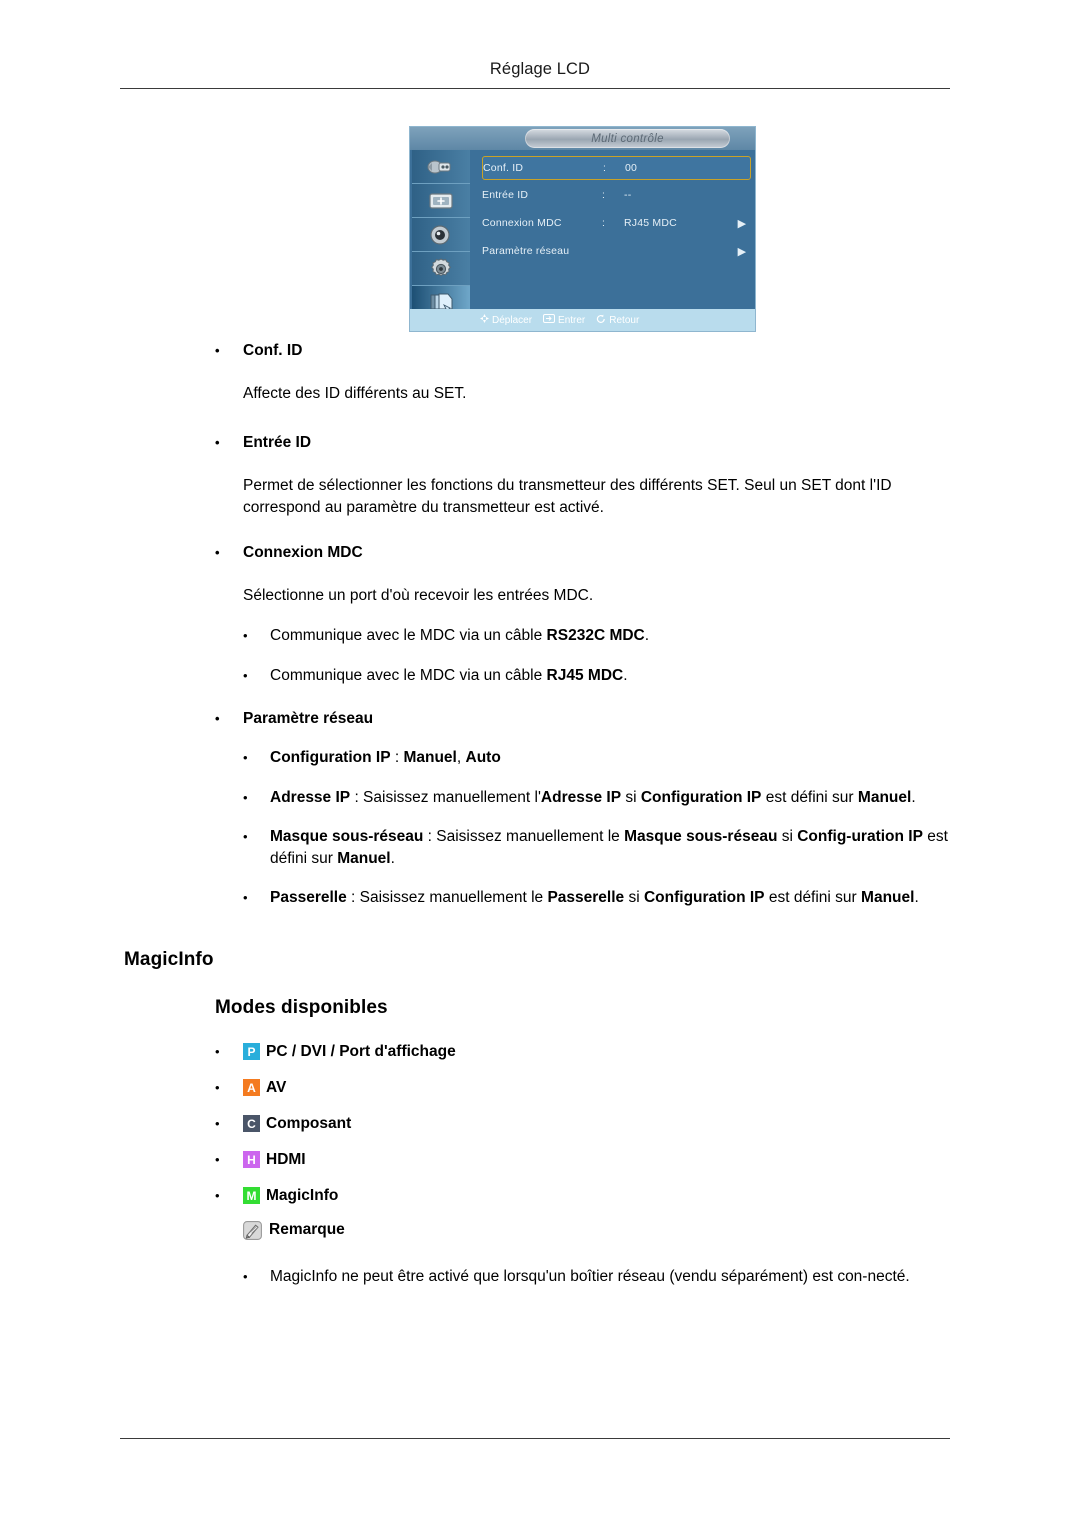  Describe the element at coordinates (540, 718) in the screenshot. I see `section-heading-parametre-reseau: Paramètre réseau` at that location.